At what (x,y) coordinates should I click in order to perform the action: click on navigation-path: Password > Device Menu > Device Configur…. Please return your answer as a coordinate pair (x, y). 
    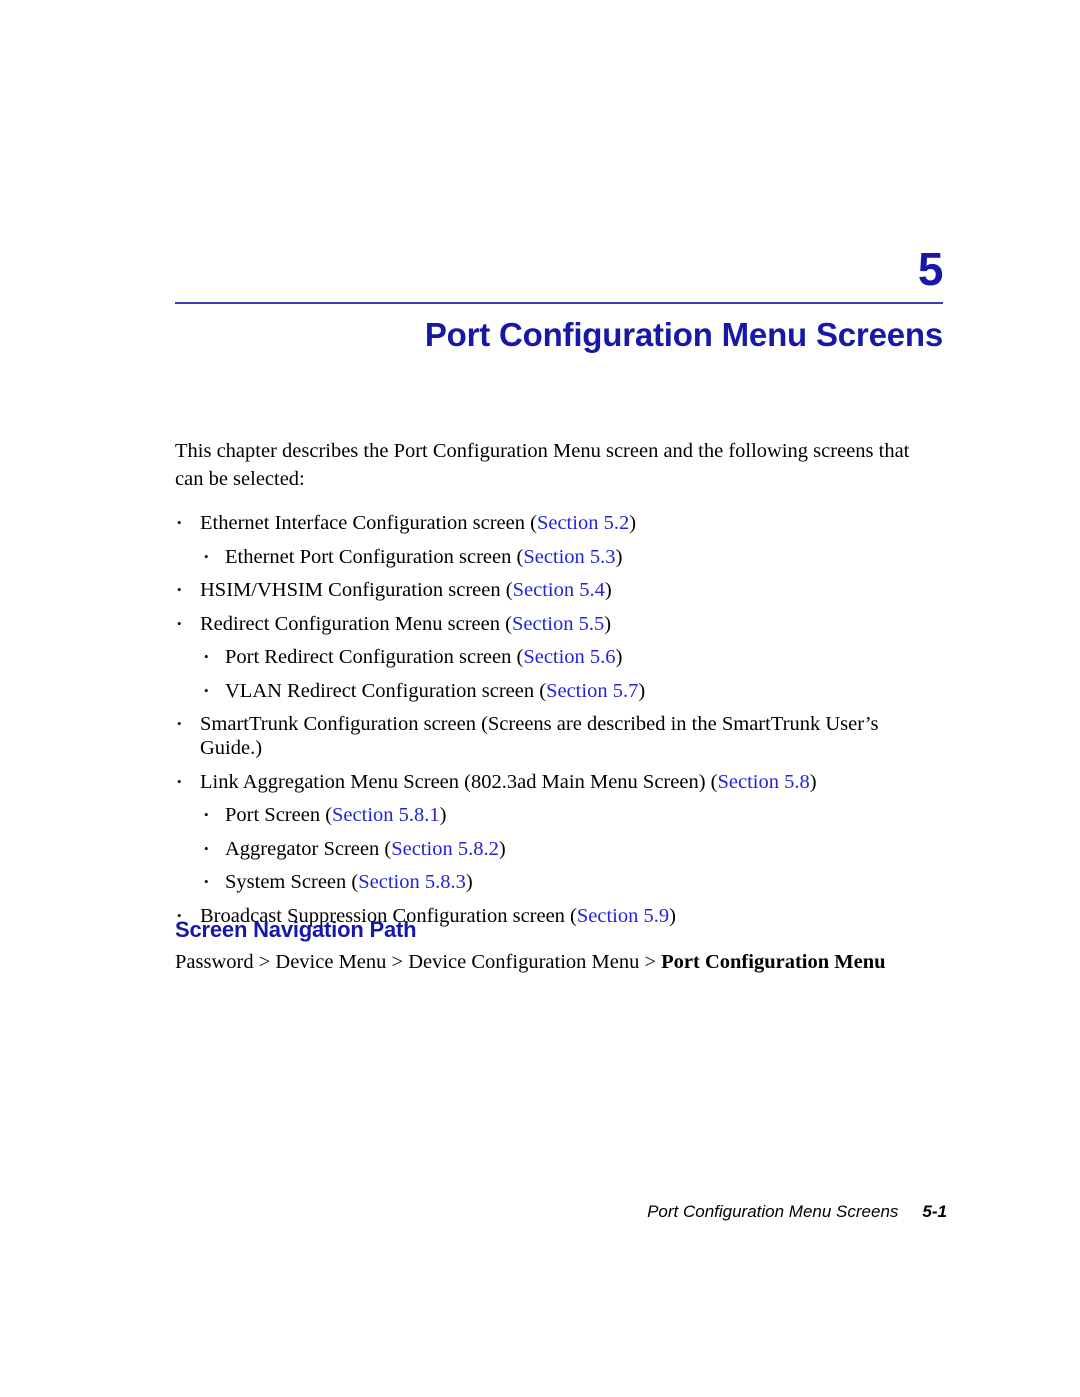
    Looking at the image, I should click on (559, 962).